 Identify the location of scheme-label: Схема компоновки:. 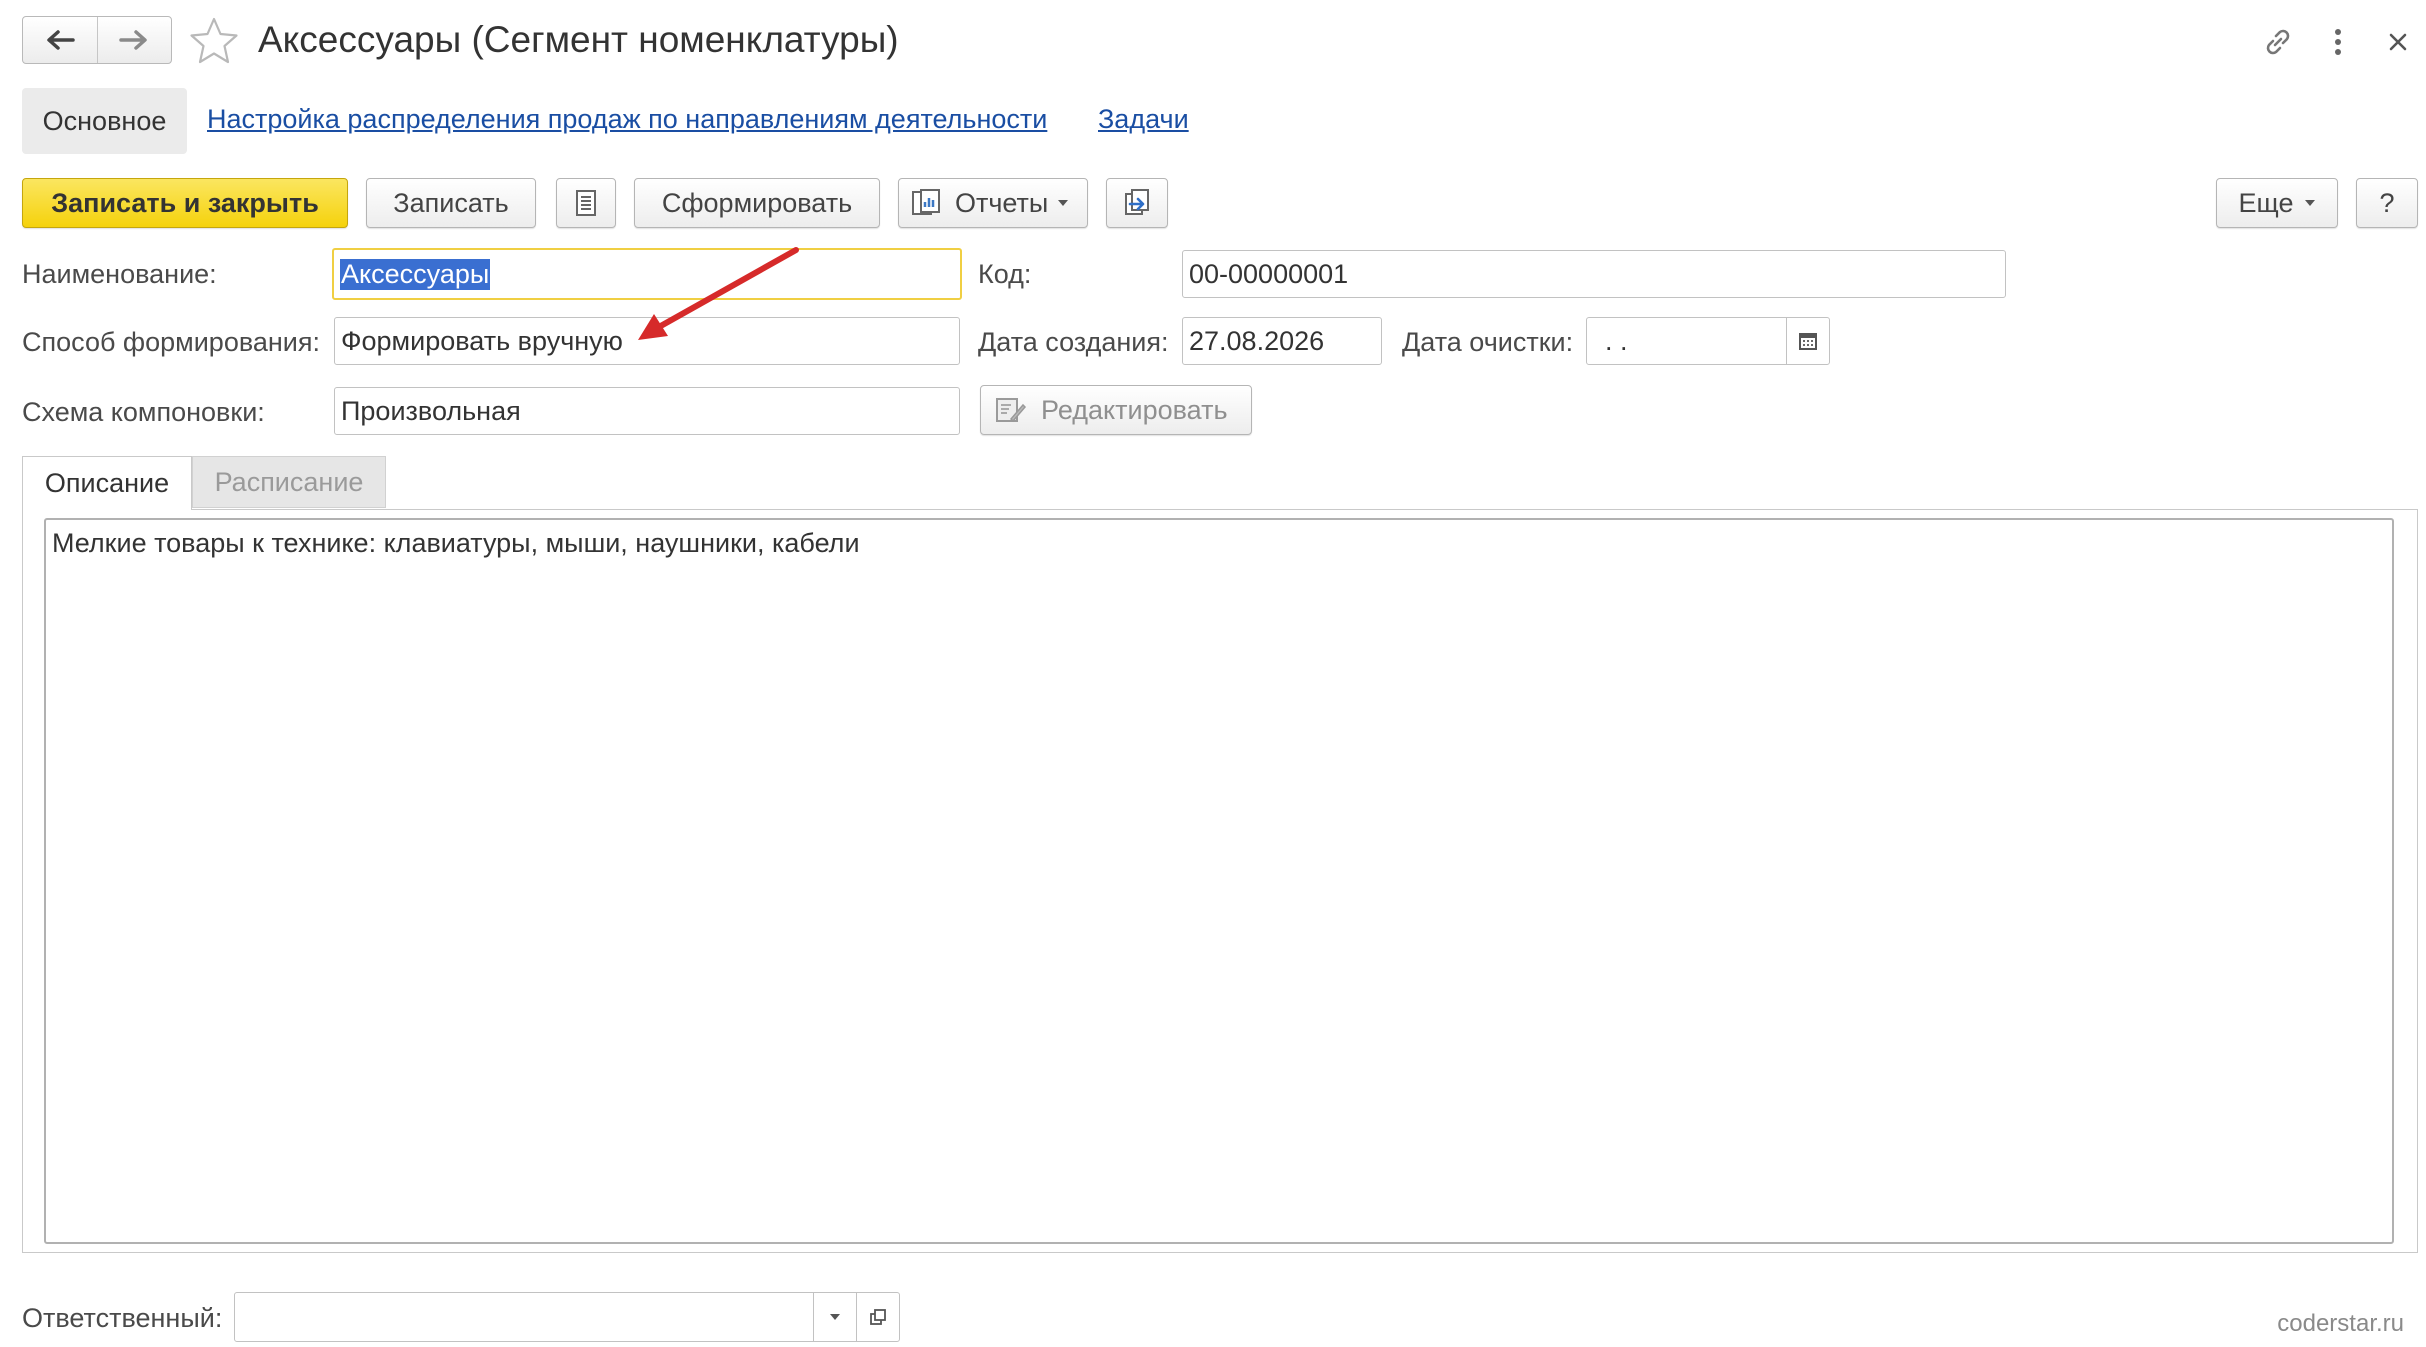
(143, 412).